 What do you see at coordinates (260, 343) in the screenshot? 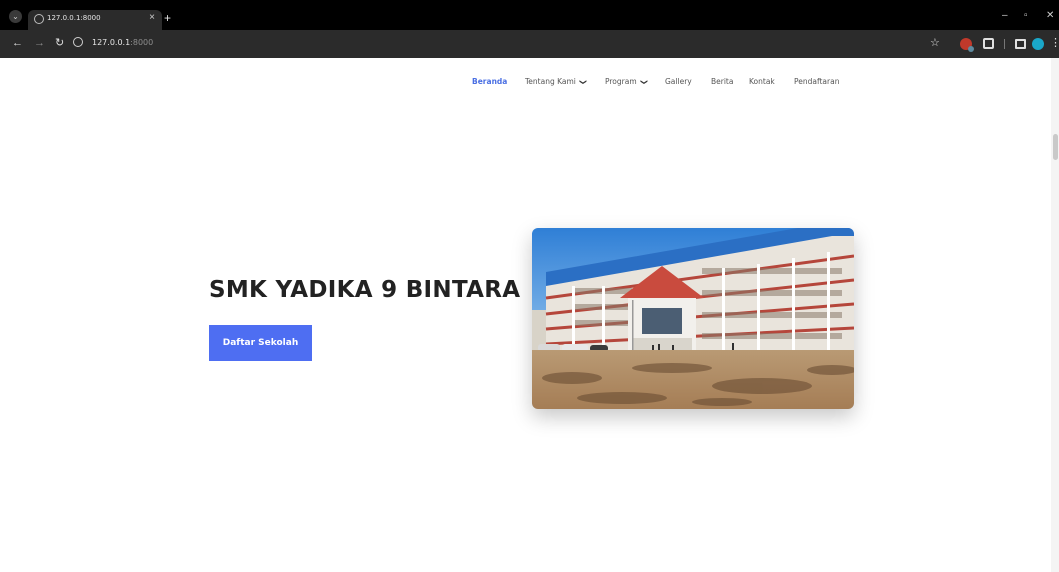
I see `daftar-sekolah-button: Daftar Sekolah` at bounding box center [260, 343].